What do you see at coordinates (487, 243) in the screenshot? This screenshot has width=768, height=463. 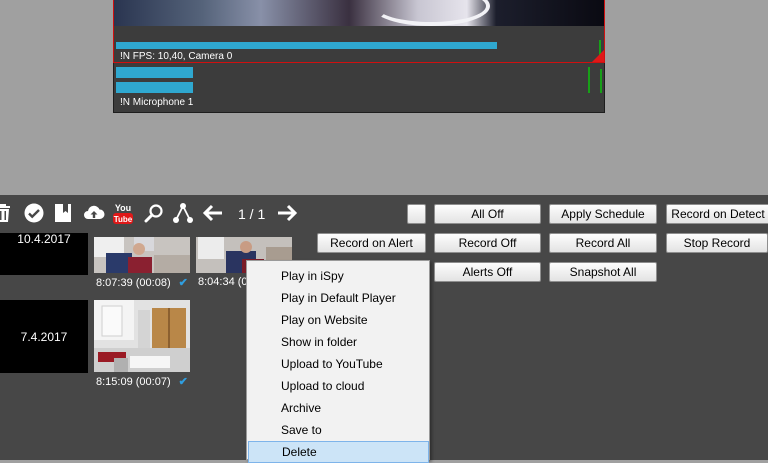 I see `record-off-button: Record Off` at bounding box center [487, 243].